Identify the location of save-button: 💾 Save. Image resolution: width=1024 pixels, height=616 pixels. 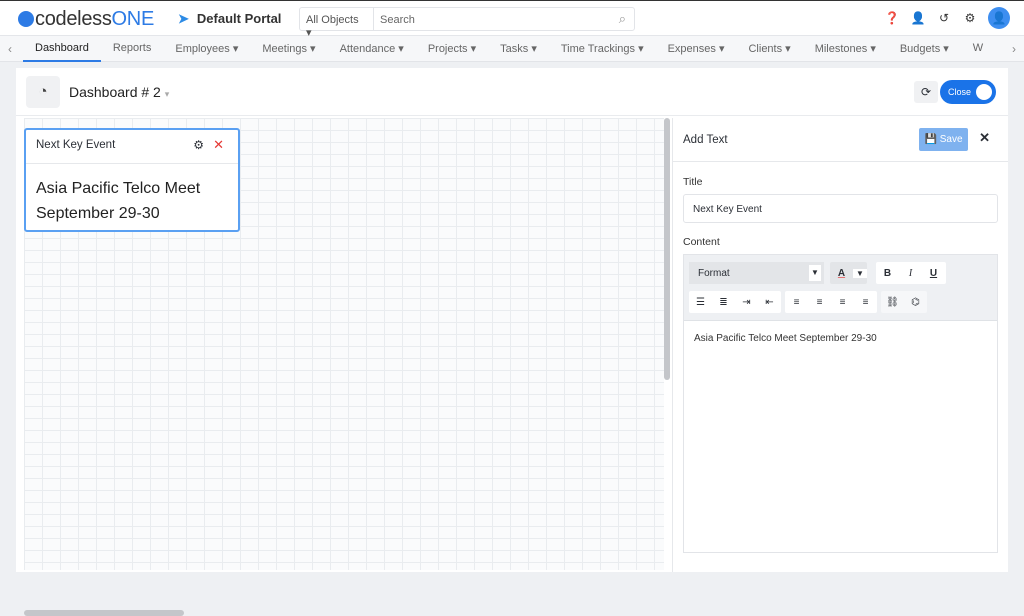
(943, 139).